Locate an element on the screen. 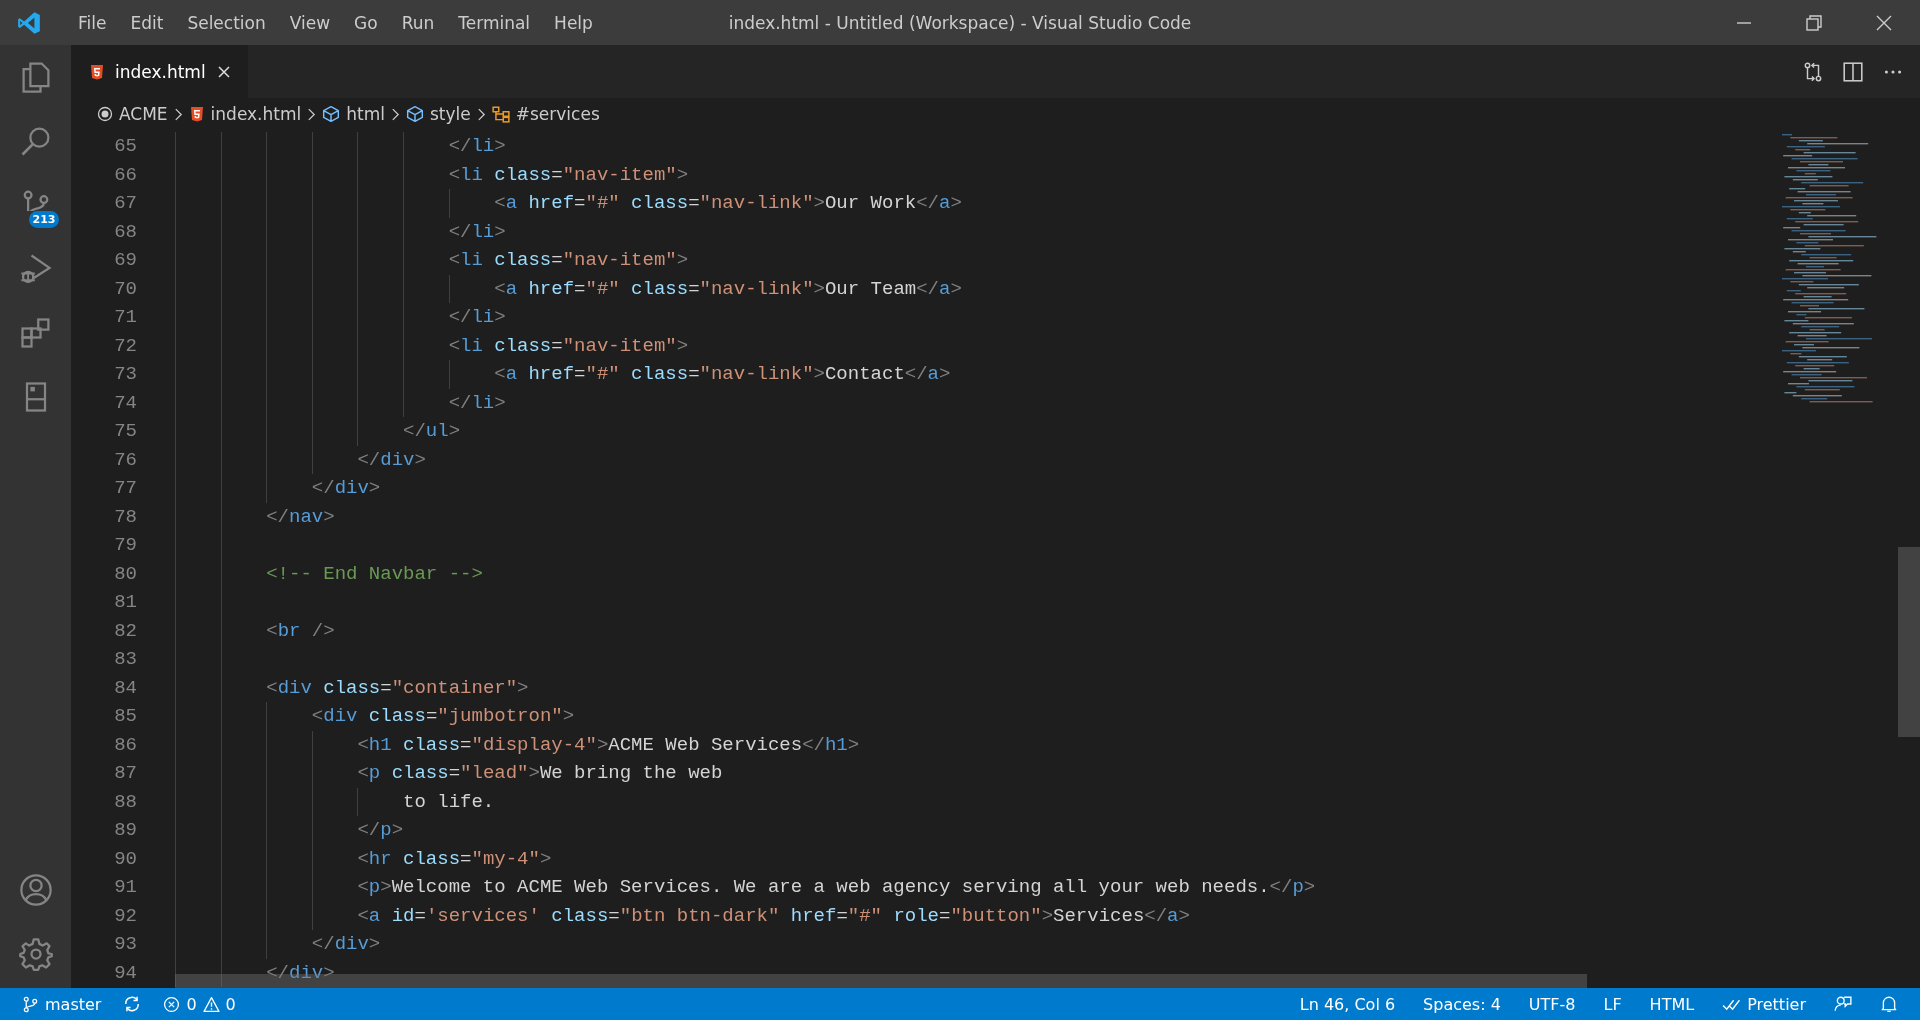  line-number: 74 is located at coordinates (125, 402).